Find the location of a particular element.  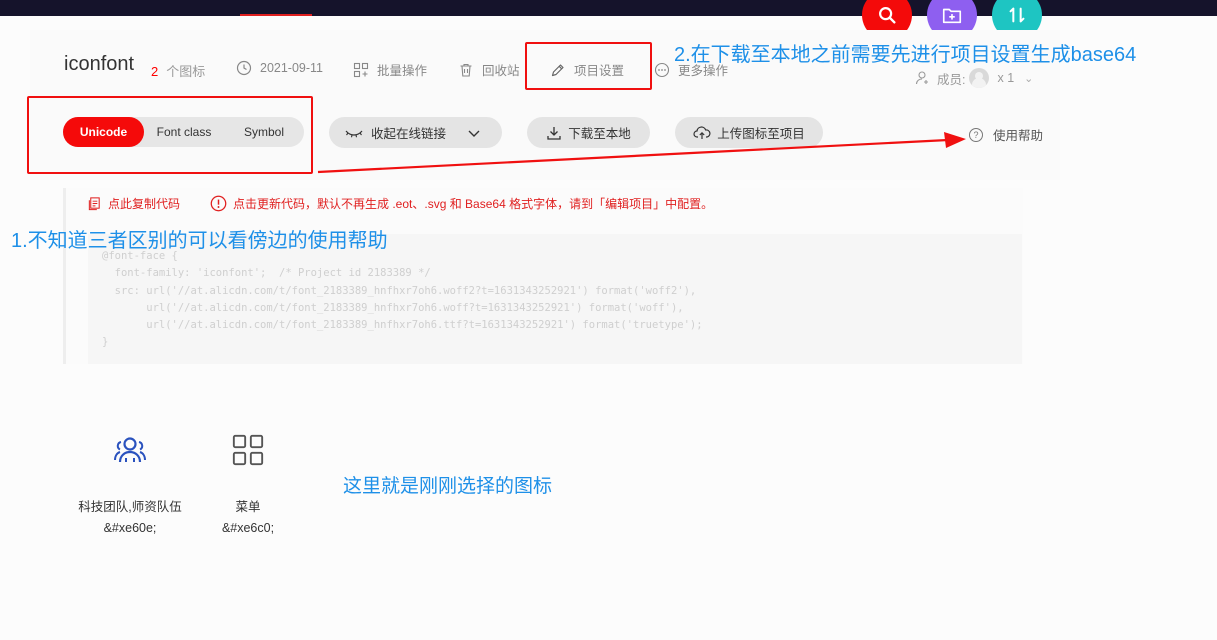

annotation-note-2: 2.在下载至本地之前需要先进行项目设置生成base64 is located at coordinates (905, 55).